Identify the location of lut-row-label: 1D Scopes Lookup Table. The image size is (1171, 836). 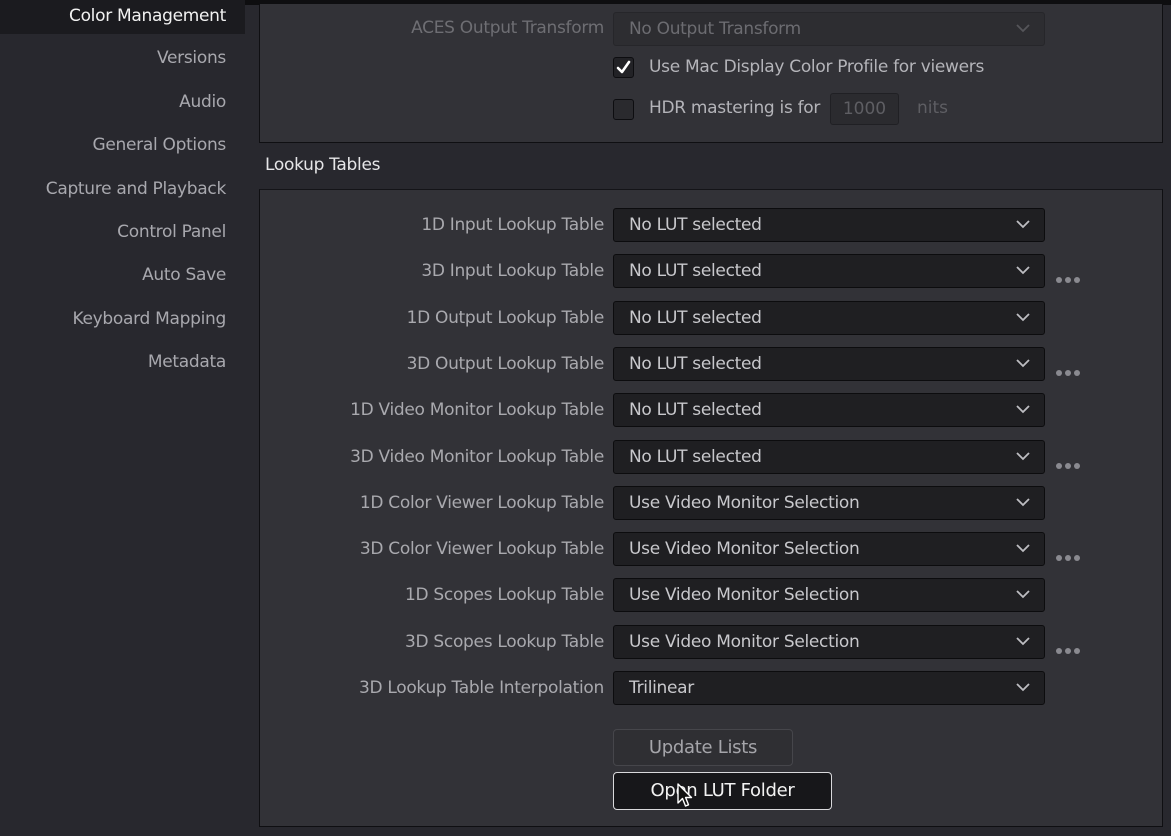
(504, 595).